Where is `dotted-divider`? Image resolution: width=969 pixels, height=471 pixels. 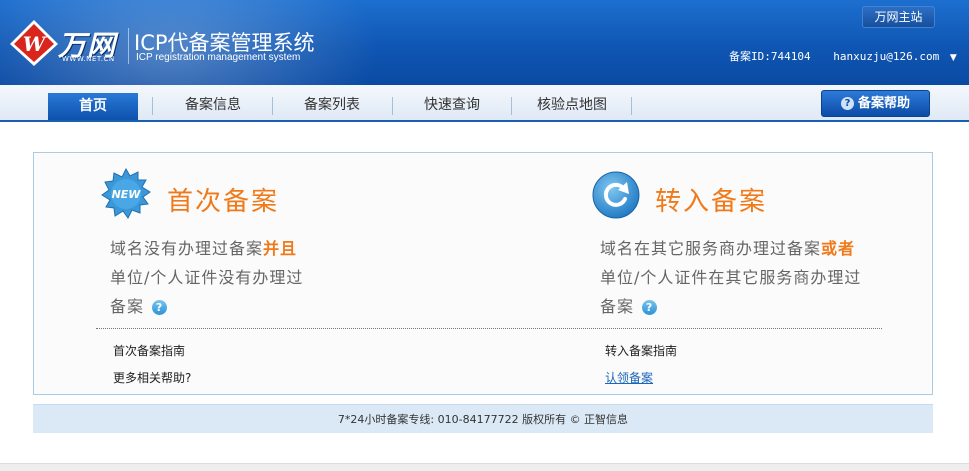 dotted-divider is located at coordinates (489, 328).